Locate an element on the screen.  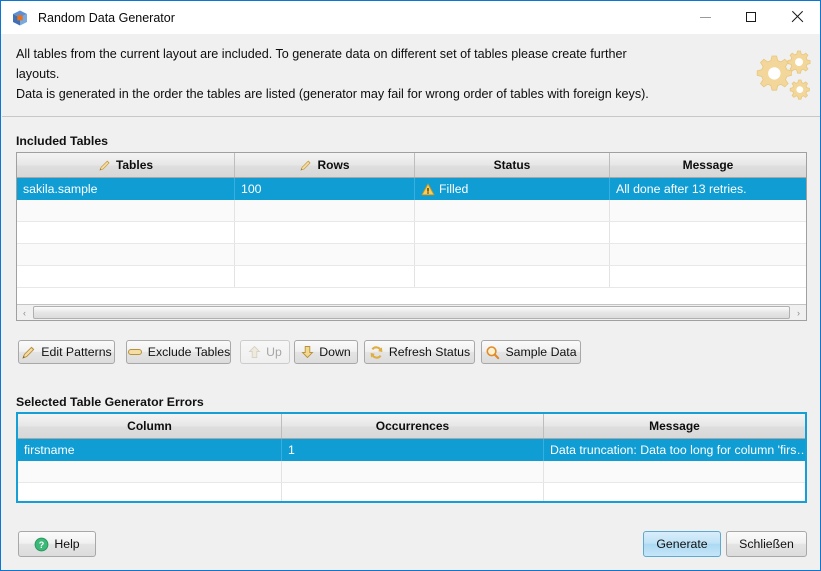
column-header-error-message-label: Message is located at coordinates (674, 426).